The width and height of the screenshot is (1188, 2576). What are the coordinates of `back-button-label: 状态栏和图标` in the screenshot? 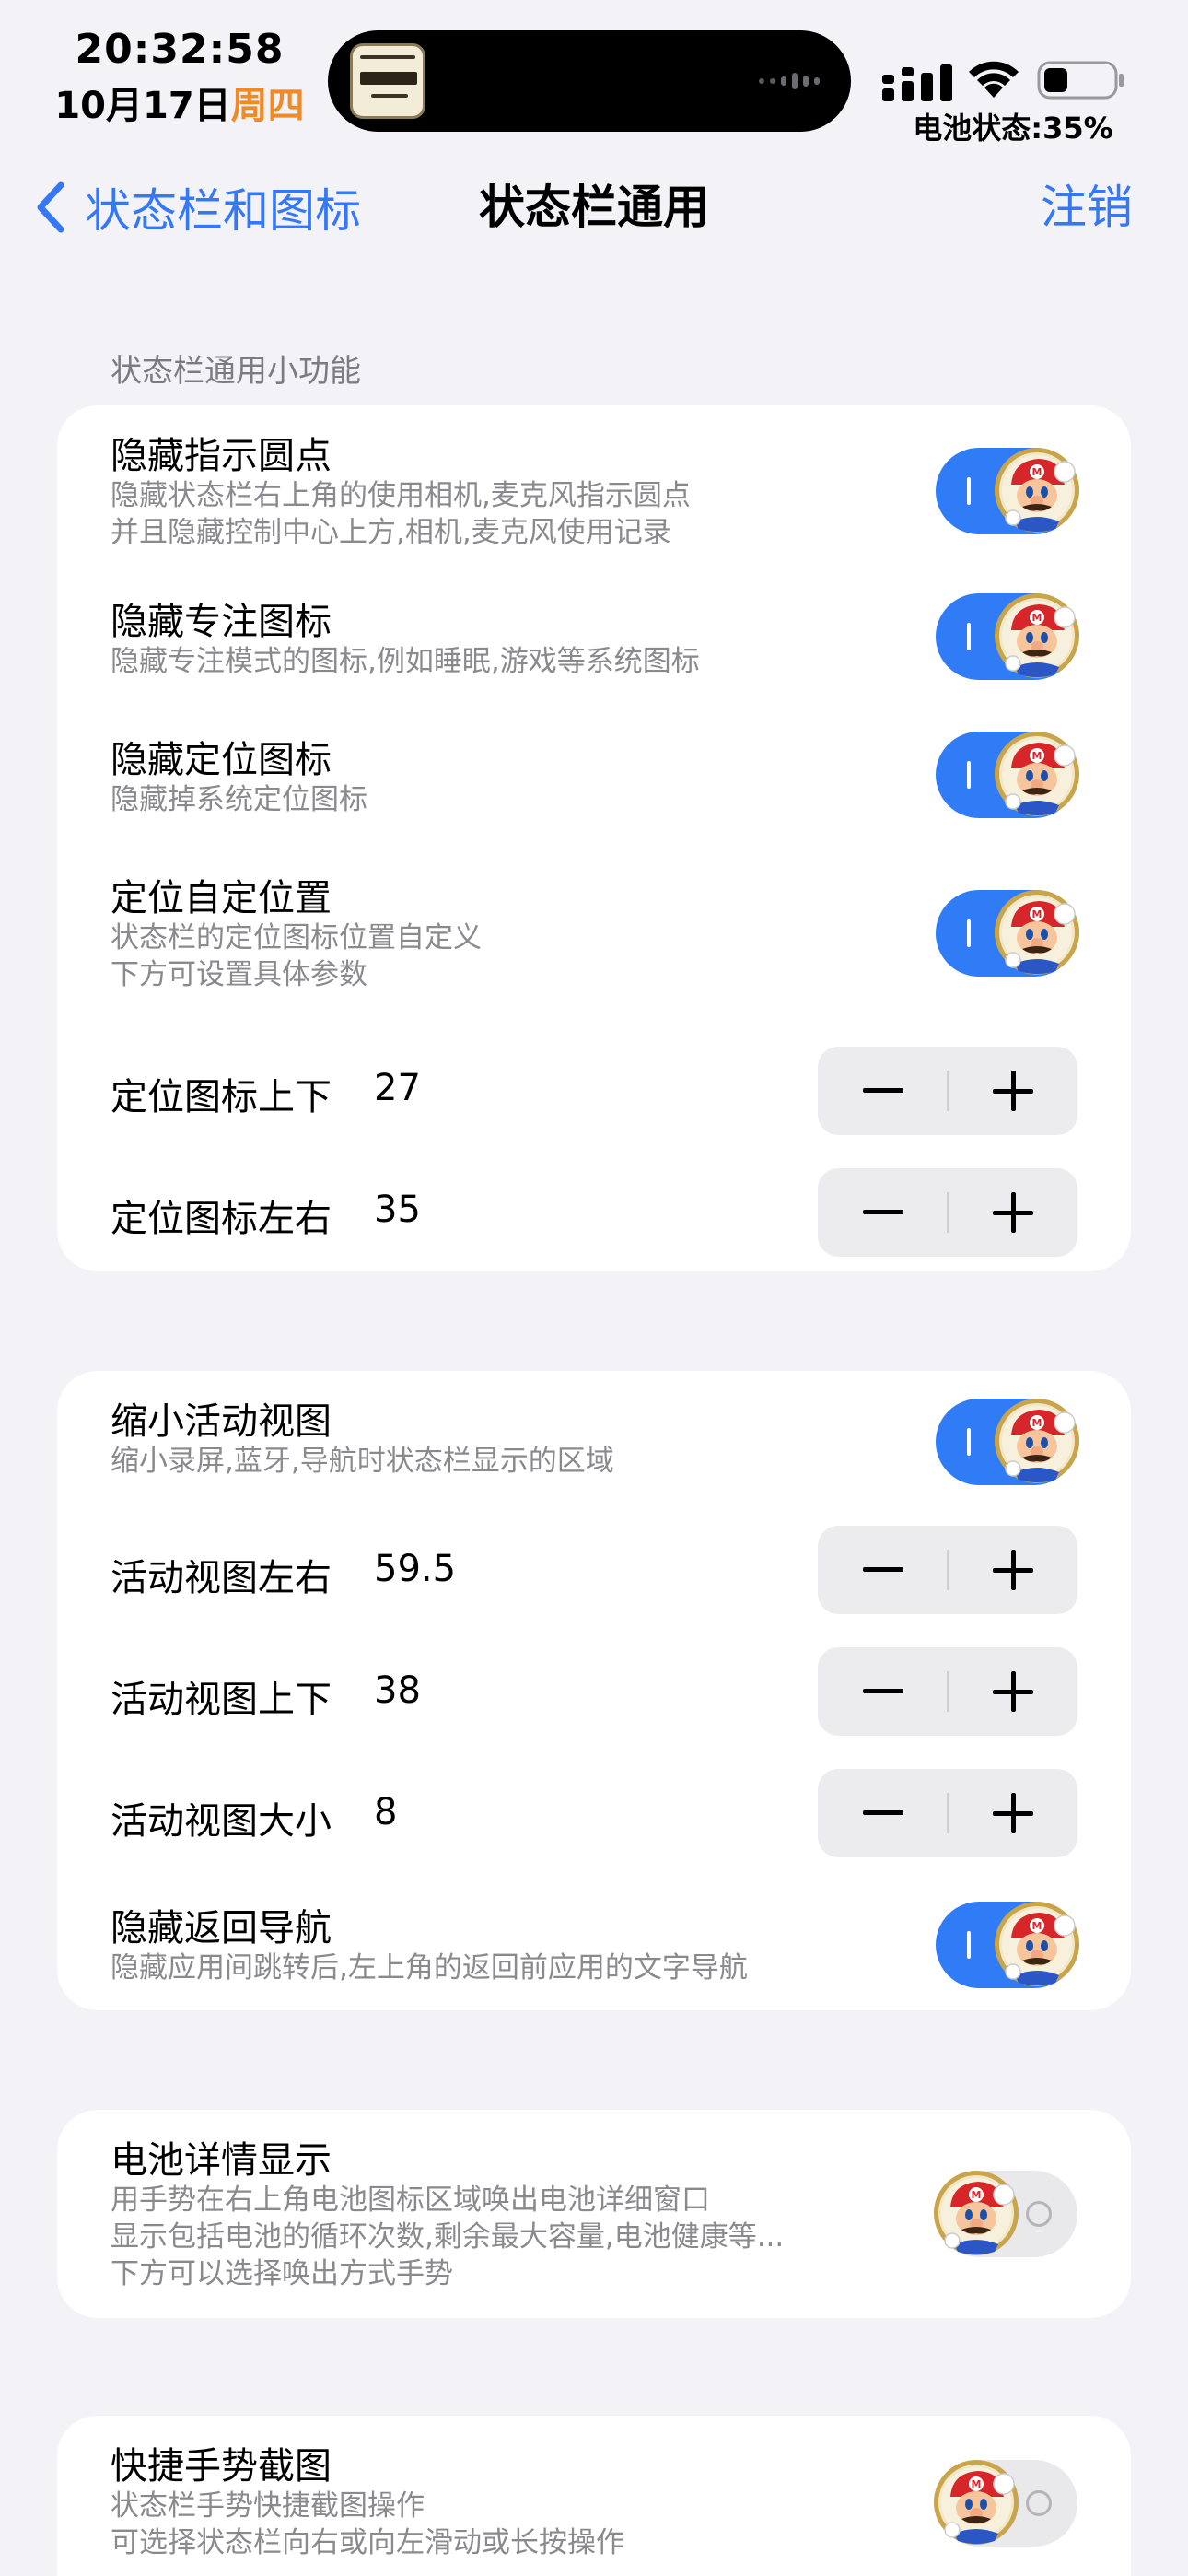 It's located at (223, 211).